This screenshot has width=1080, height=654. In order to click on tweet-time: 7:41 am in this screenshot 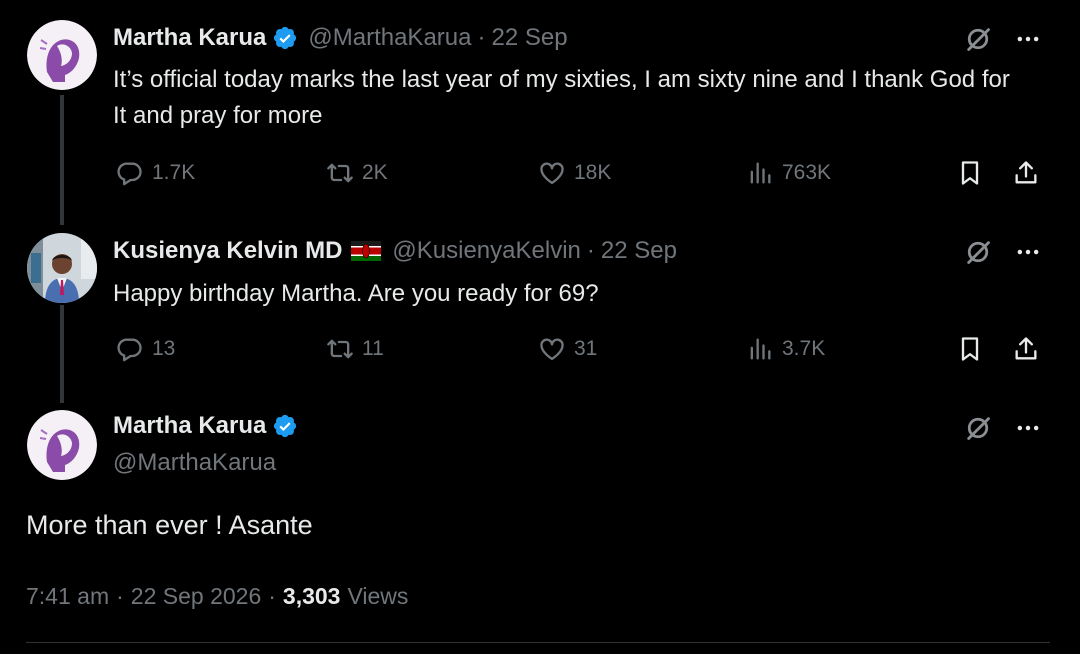, I will do `click(67, 596)`.